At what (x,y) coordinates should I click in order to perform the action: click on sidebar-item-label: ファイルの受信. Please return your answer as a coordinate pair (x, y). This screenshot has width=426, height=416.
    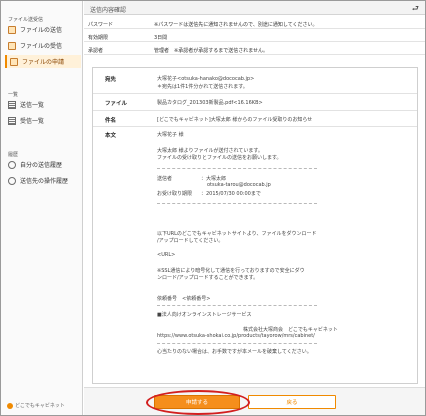
    Looking at the image, I should click on (41, 46).